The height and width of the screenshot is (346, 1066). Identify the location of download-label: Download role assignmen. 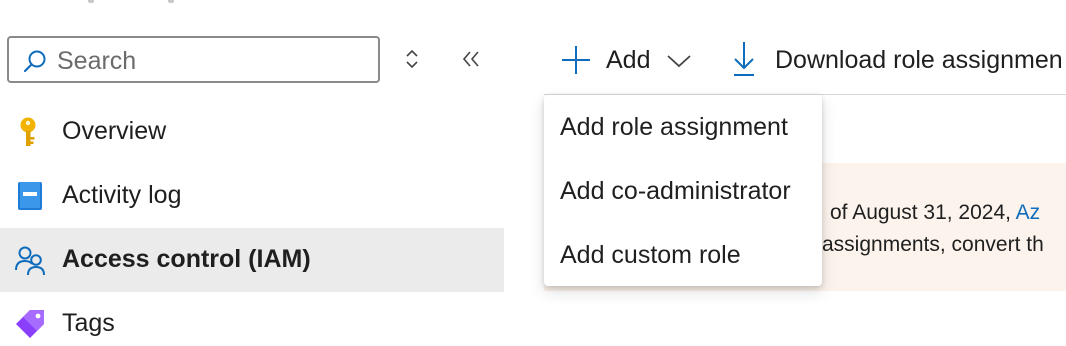
(919, 59).